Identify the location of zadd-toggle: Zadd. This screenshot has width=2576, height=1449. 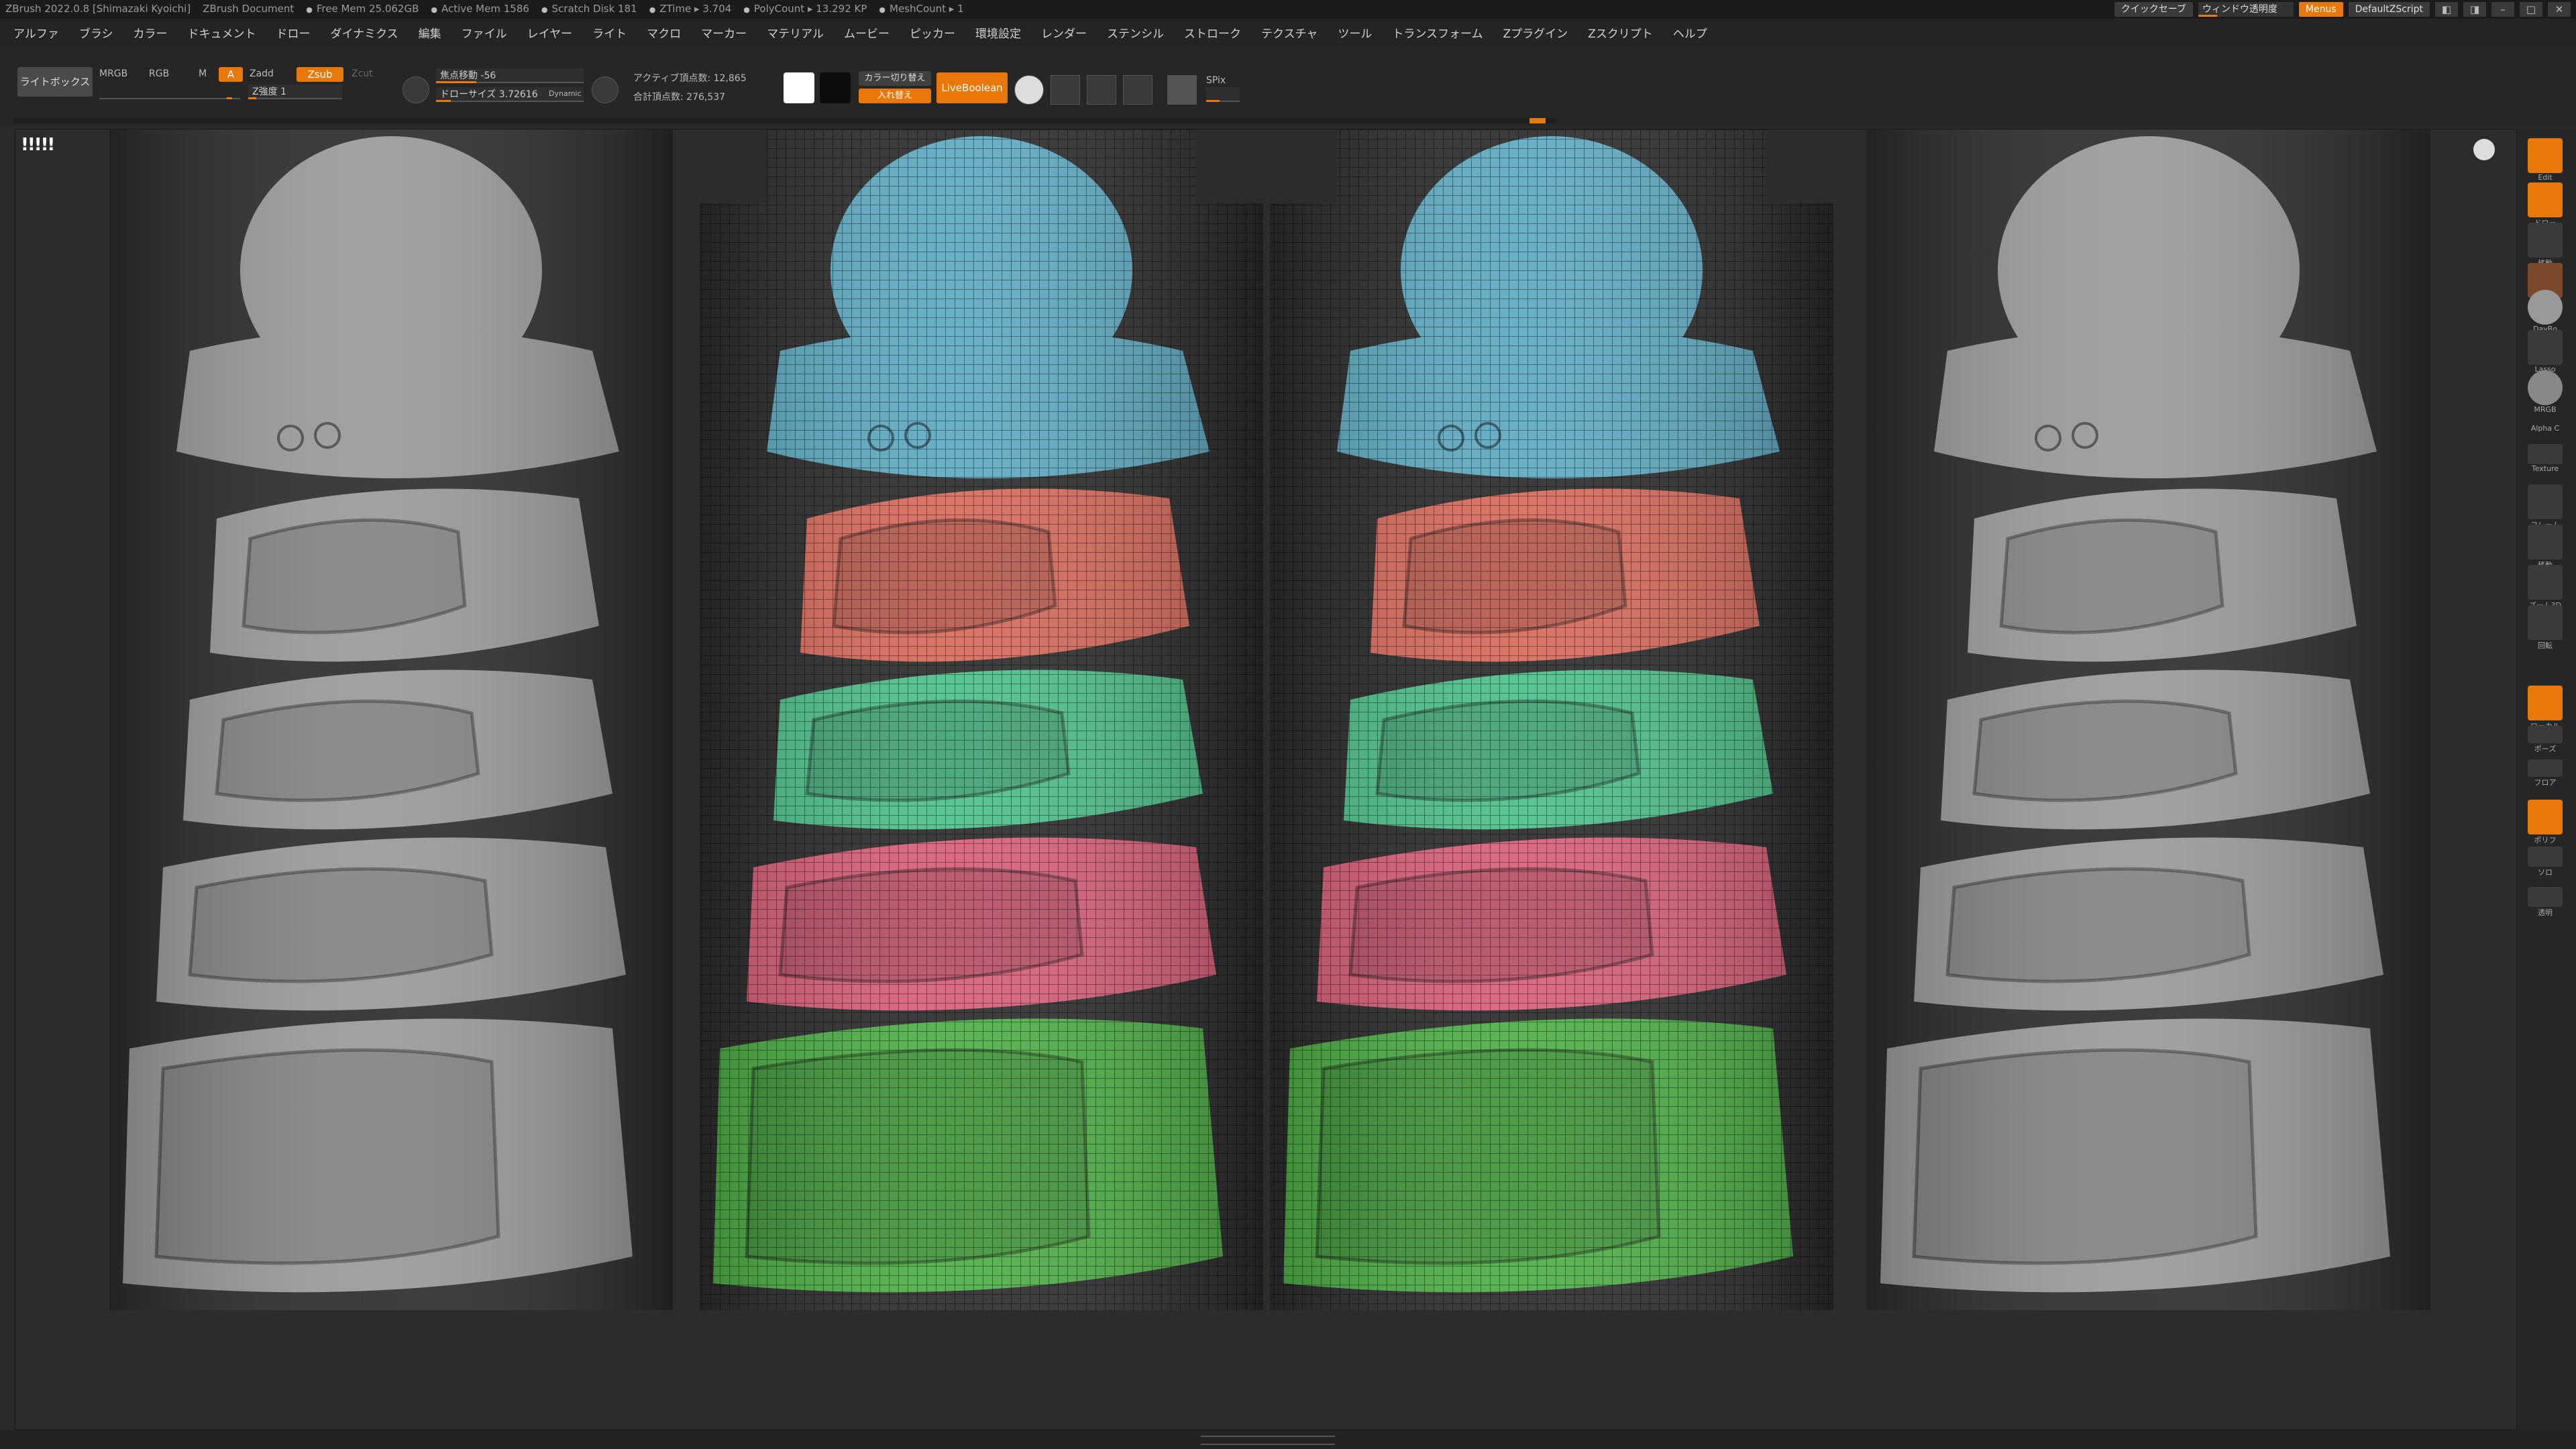
(262, 73).